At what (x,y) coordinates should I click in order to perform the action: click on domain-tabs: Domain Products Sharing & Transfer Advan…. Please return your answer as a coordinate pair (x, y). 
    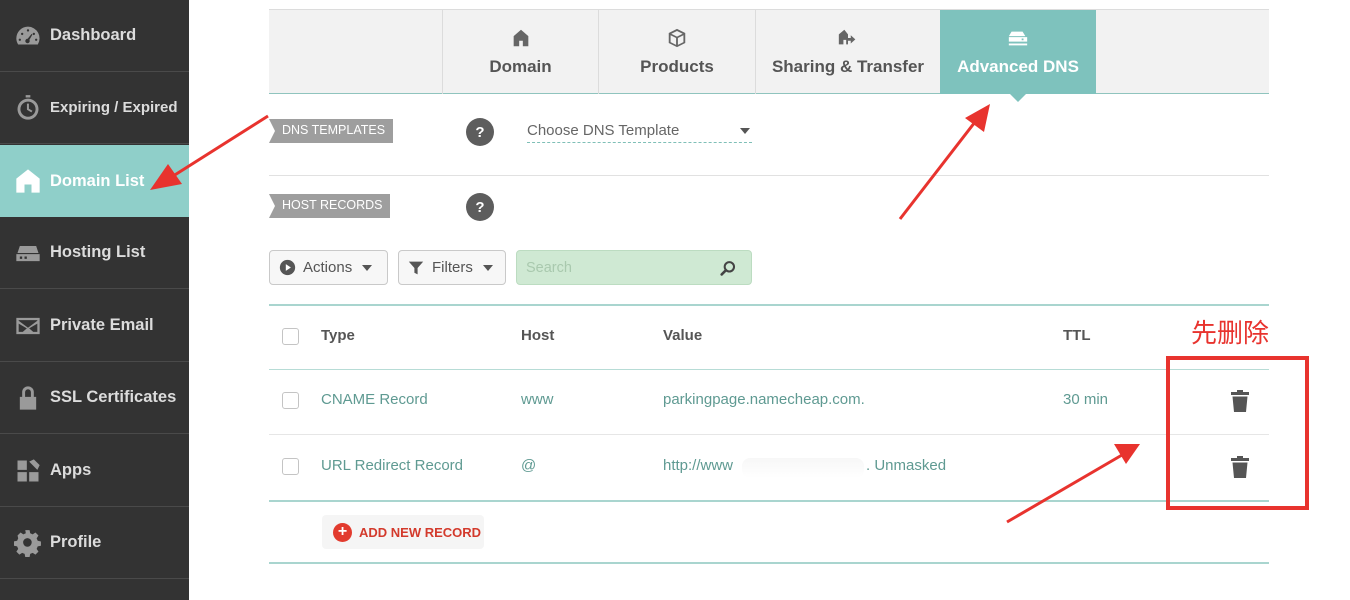
    Looking at the image, I should click on (769, 51).